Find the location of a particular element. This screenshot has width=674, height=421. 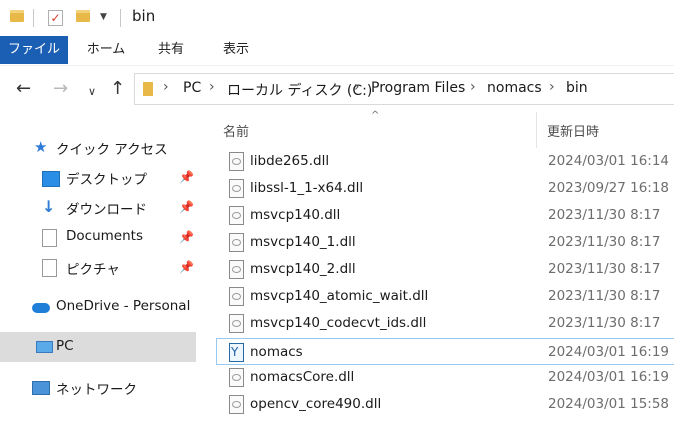

nav-item-pictures: ピクチャ 📌 is located at coordinates (98, 267).